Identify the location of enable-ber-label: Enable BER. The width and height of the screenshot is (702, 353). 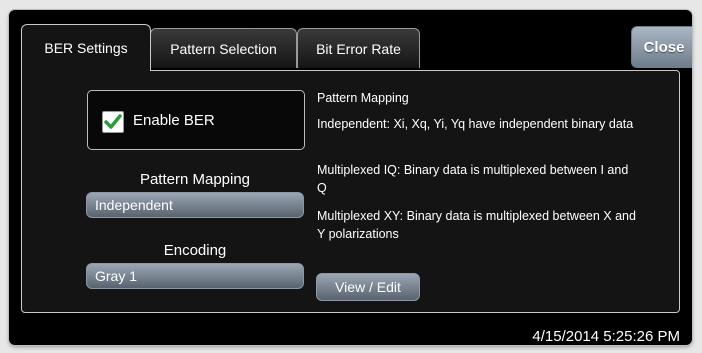
(174, 120).